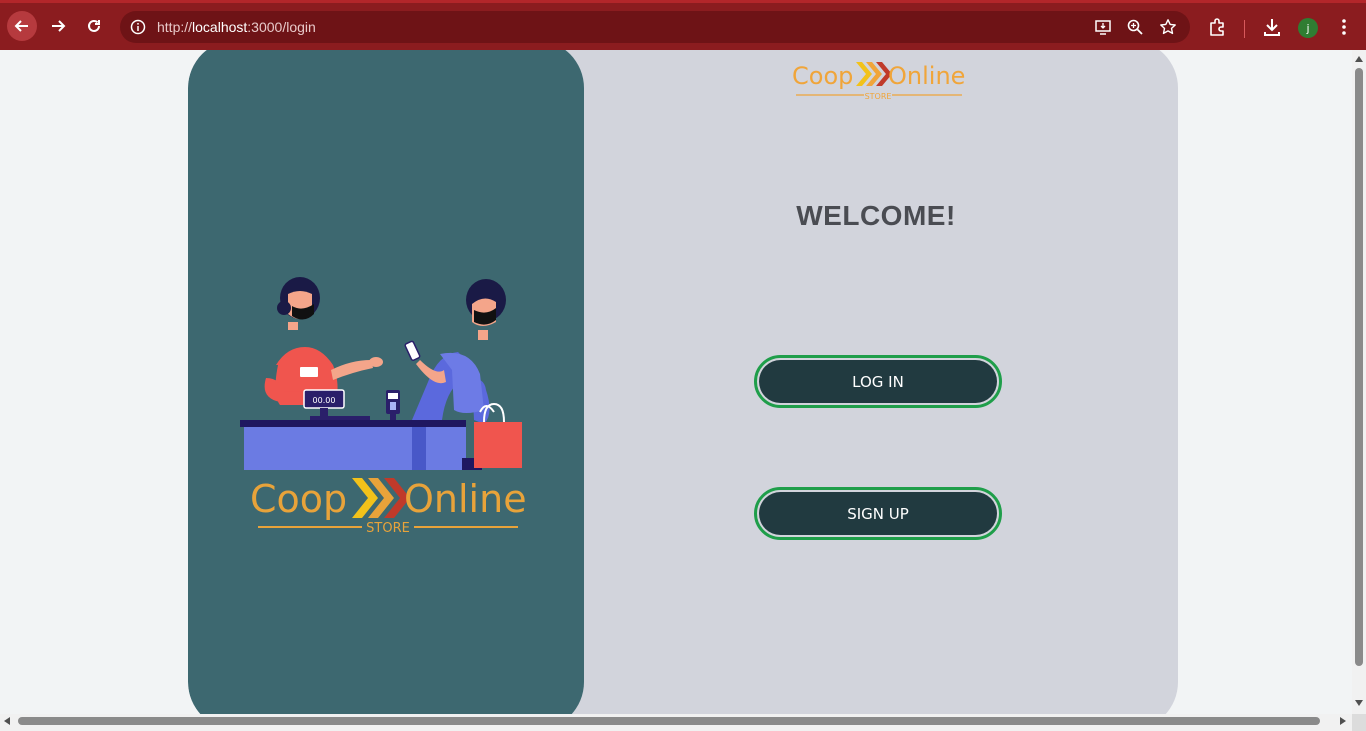 This screenshot has width=1366, height=731. I want to click on url-path: :3000/login, so click(281, 27).